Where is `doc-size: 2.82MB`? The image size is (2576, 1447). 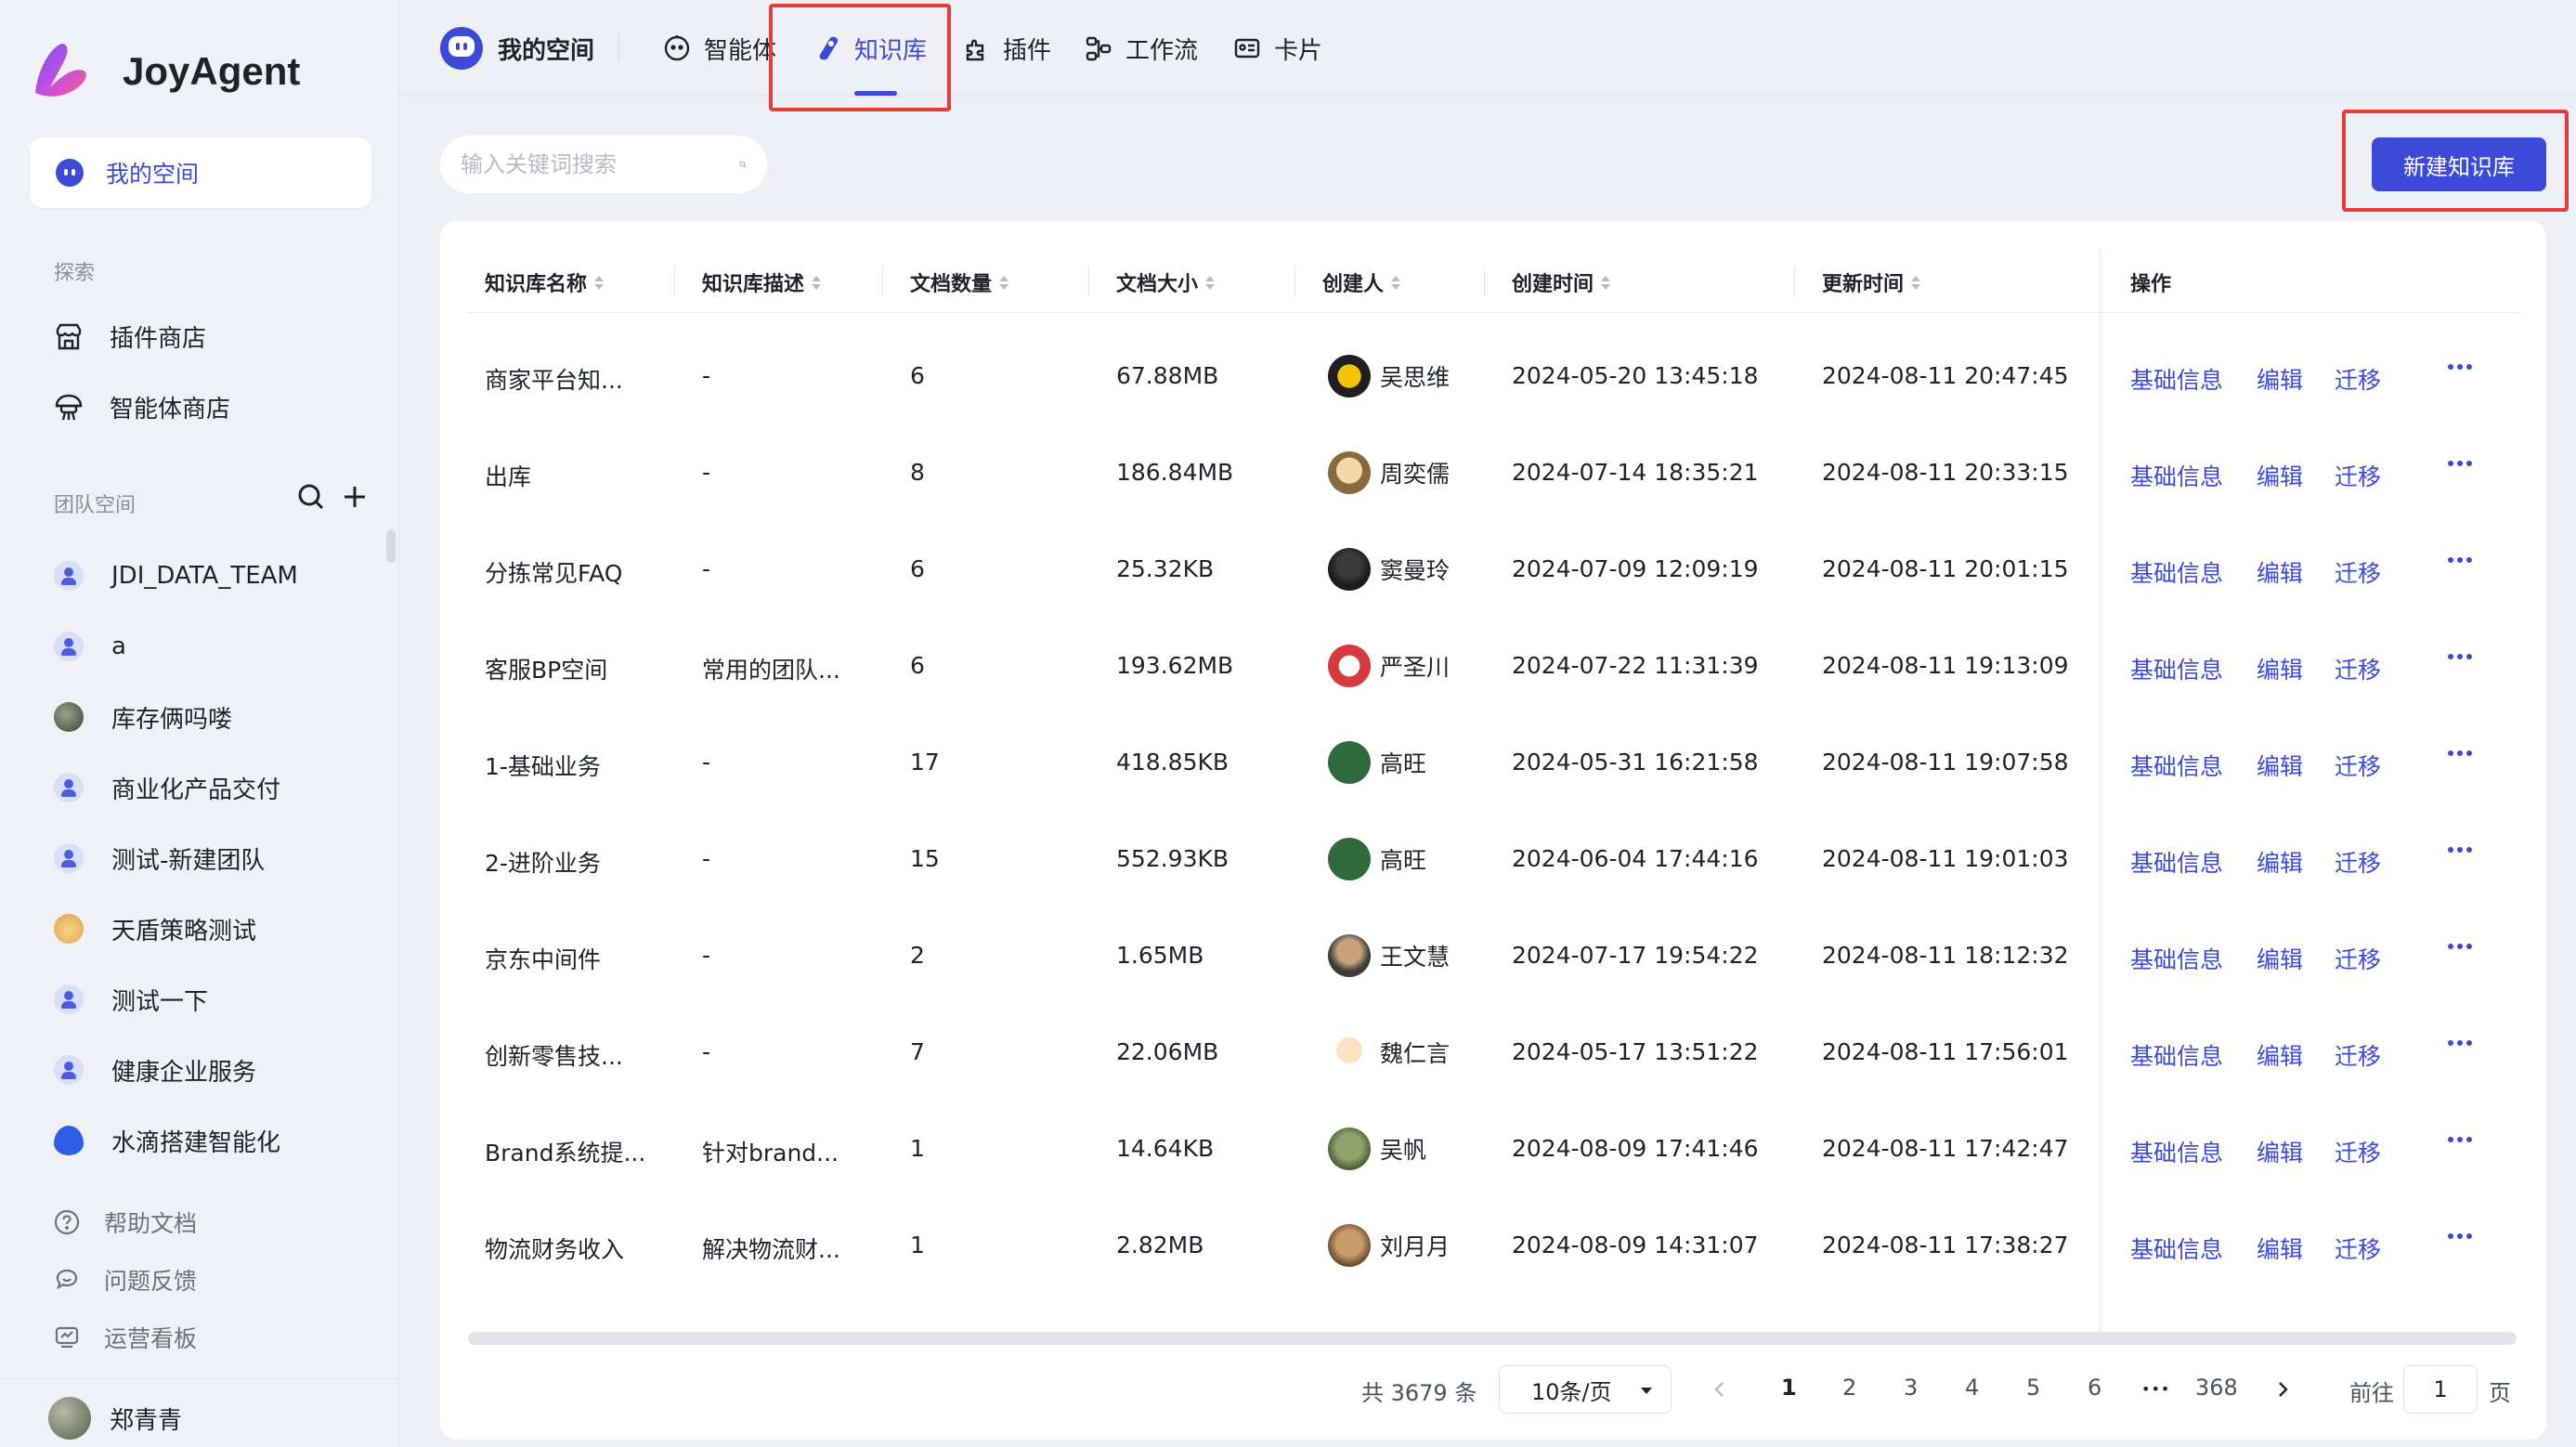 doc-size: 2.82MB is located at coordinates (1160, 1245).